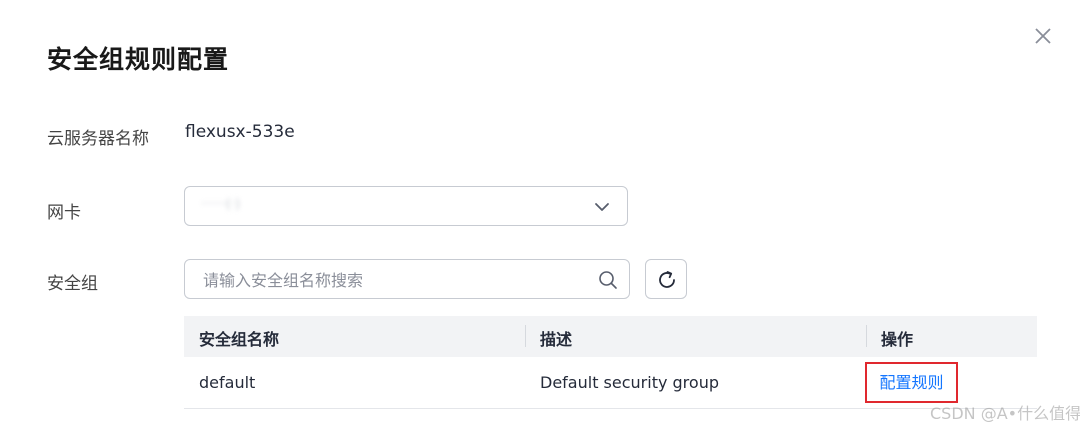 The width and height of the screenshot is (1080, 431). I want to click on search-icon, so click(608, 280).